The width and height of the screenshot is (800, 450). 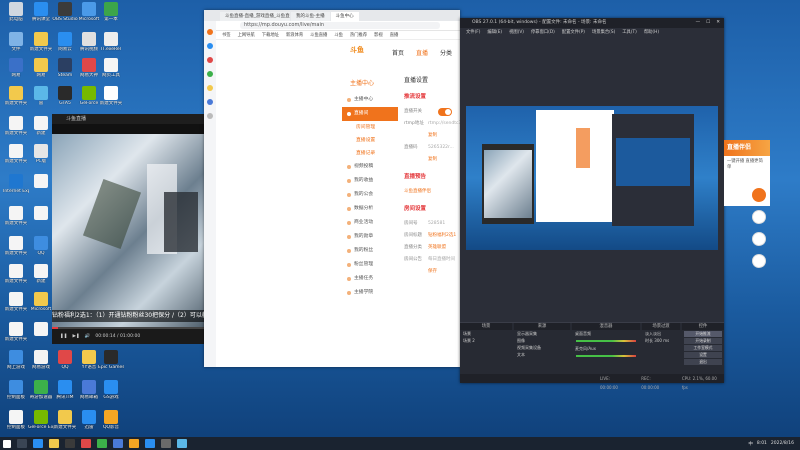 I want to click on obs-control-button: 开始推流, so click(x=703, y=334).